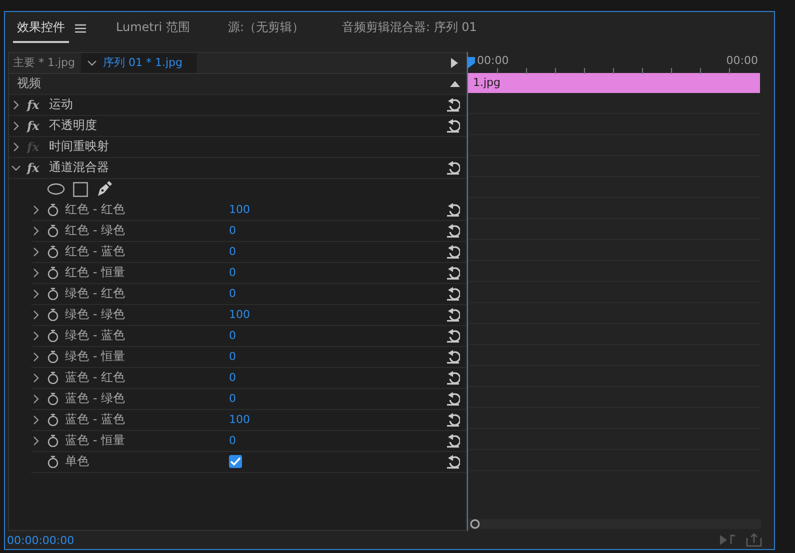 This screenshot has height=553, width=795. Describe the element at coordinates (56, 189) in the screenshot. I see `ellipse-mask-icon` at that location.